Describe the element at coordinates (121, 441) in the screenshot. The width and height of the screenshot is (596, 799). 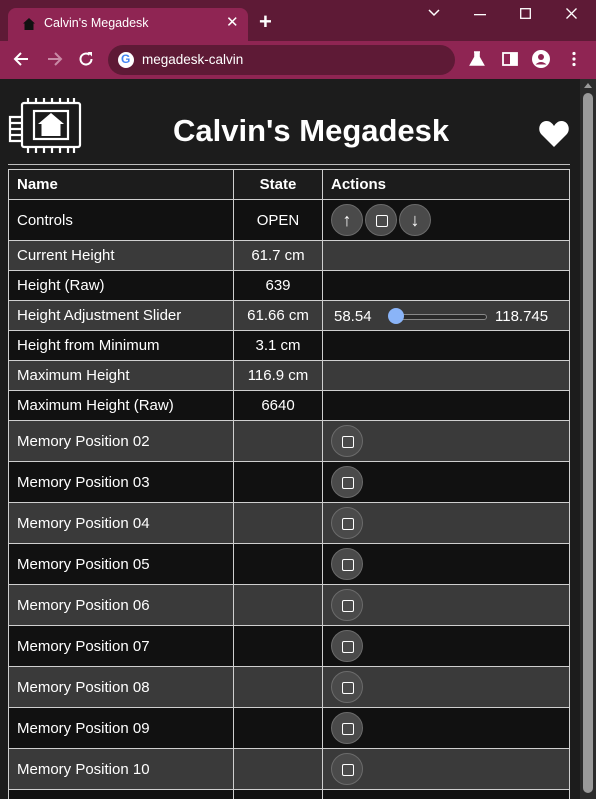
I see `row-name: Memory Position 02` at that location.